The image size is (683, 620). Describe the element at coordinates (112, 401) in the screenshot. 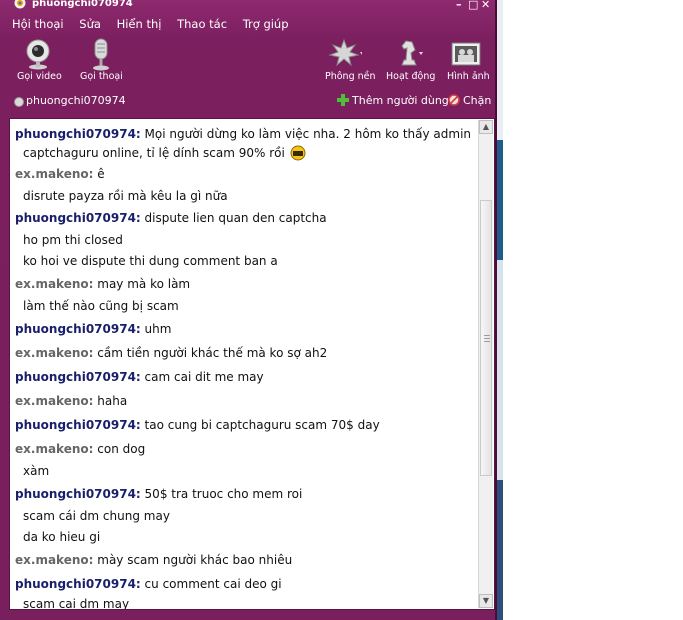

I see `message-text: haha` at that location.